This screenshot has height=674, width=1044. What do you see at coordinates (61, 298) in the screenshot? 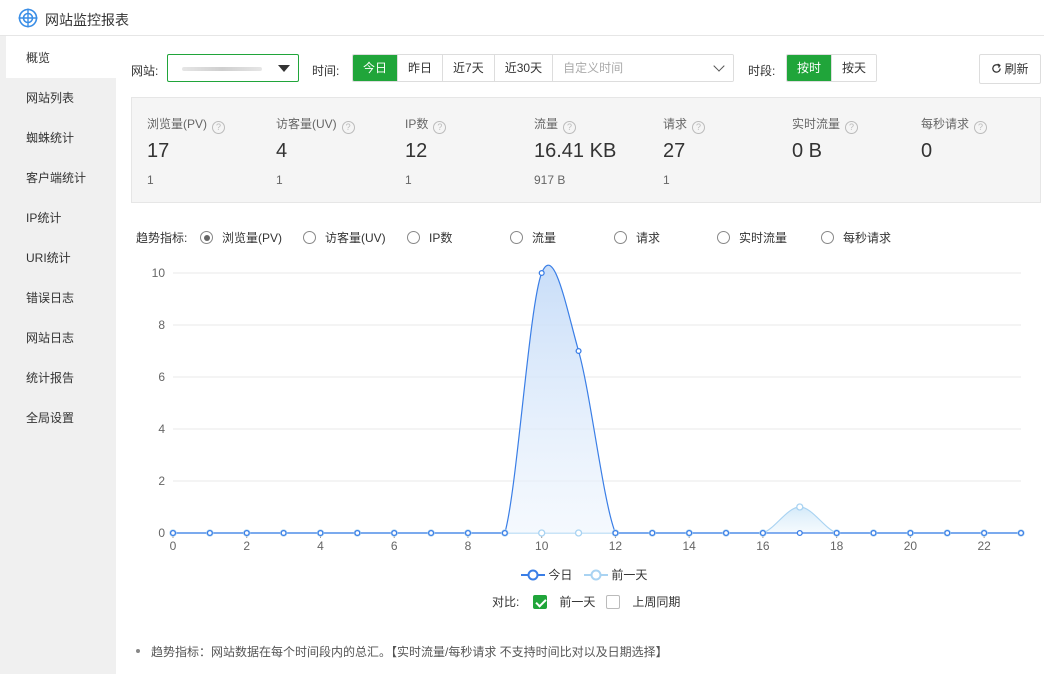
I see `sidebar-item-error-log: 错误日志` at bounding box center [61, 298].